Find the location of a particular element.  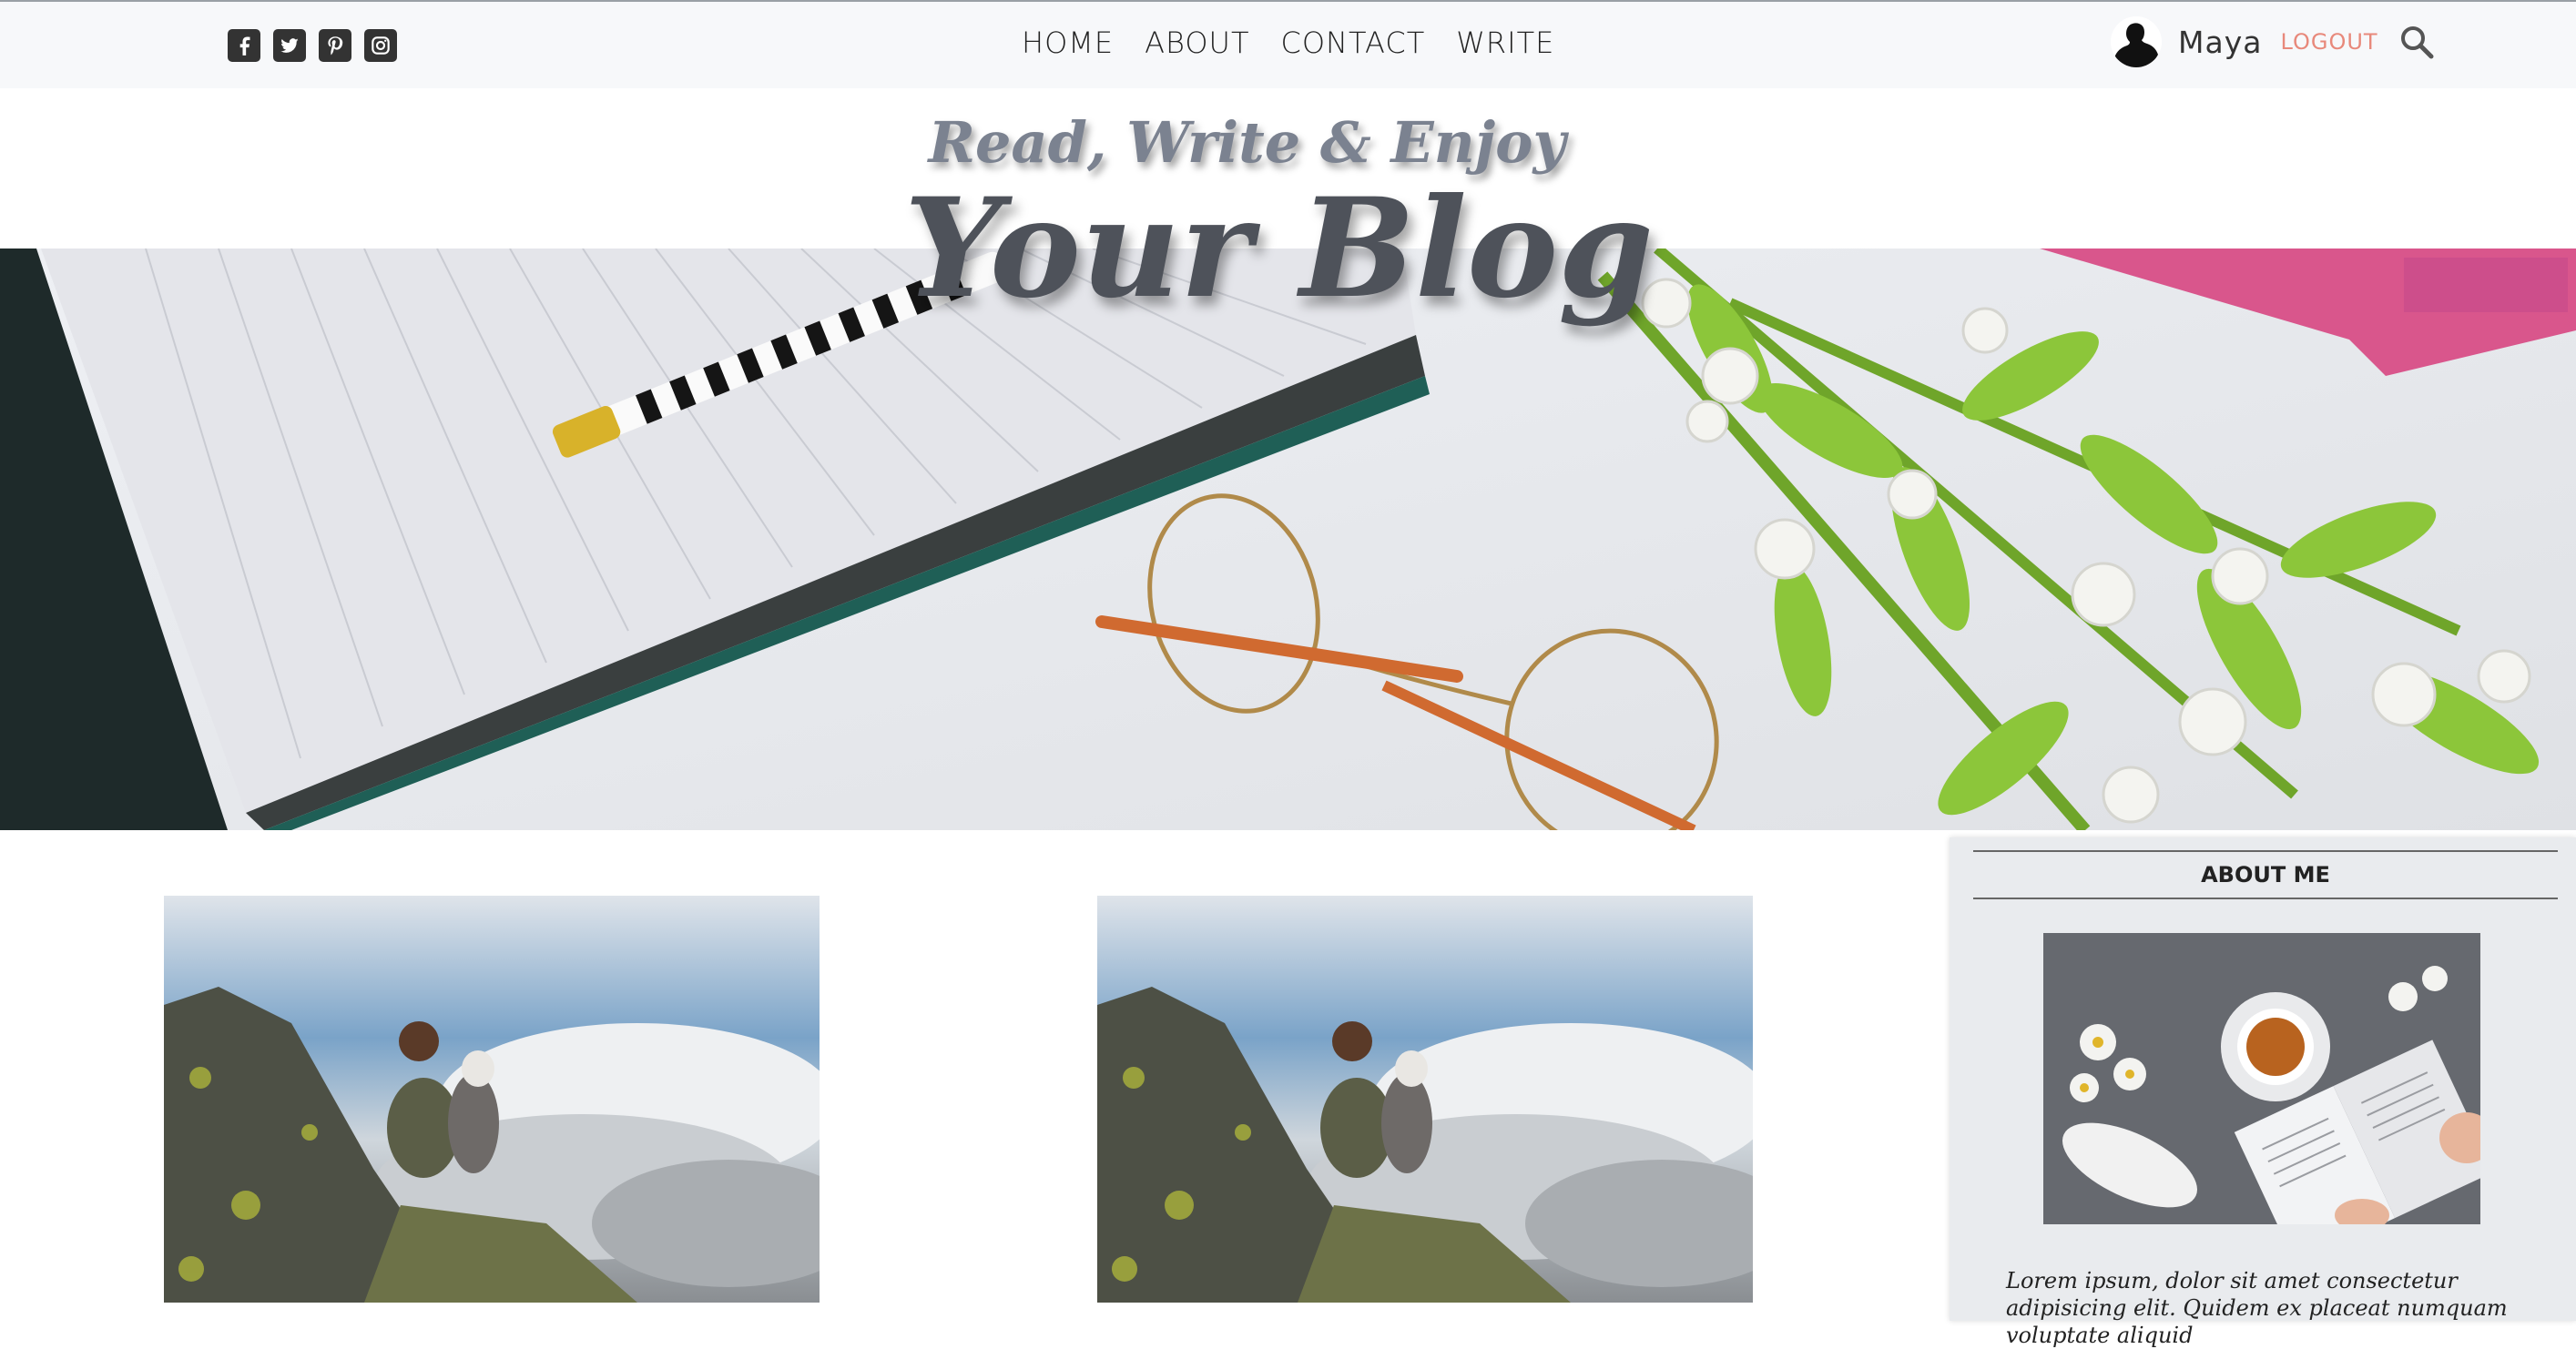

main-menu: HOME ABOUT CONTACT WRITE is located at coordinates (1288, 42).